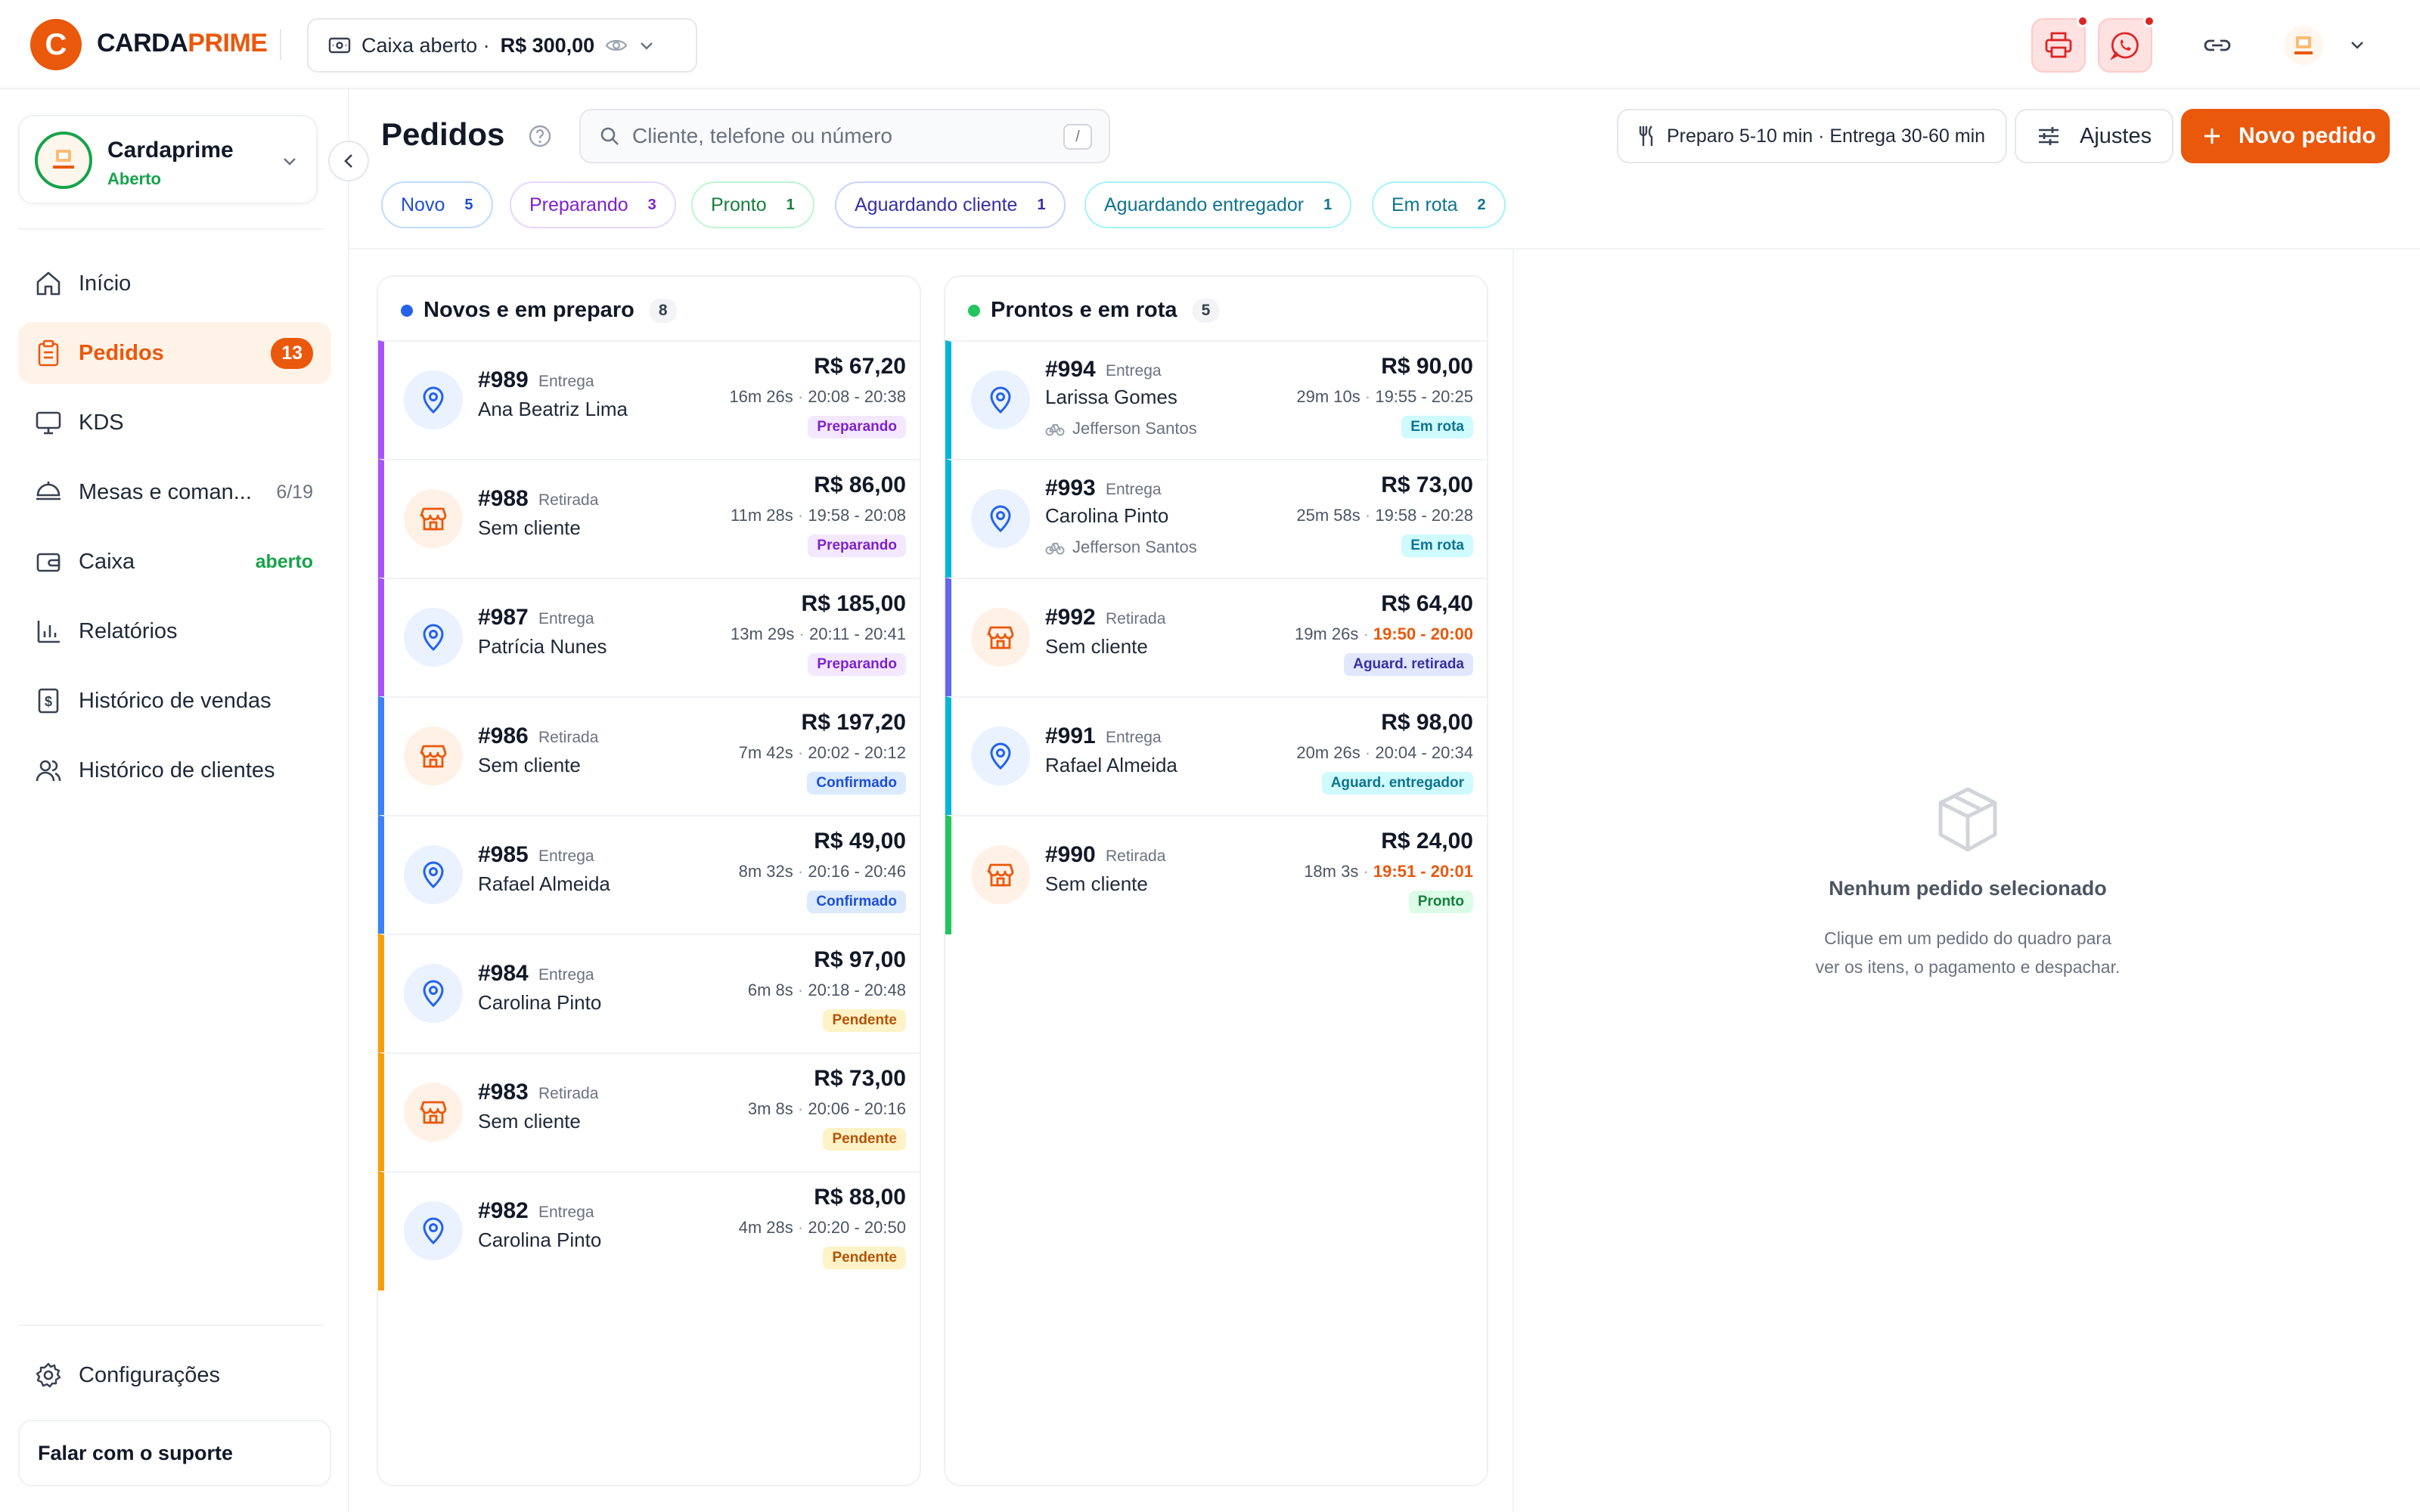  What do you see at coordinates (128, 631) in the screenshot?
I see `sidebar-item-label: Relatórios` at bounding box center [128, 631].